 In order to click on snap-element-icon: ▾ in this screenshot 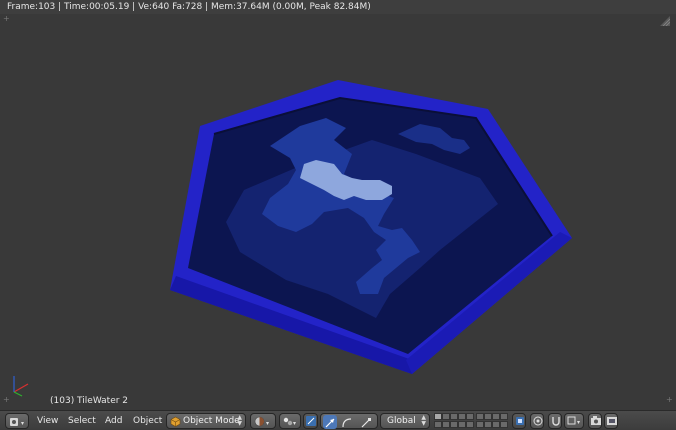, I will do `click(573, 421)`.